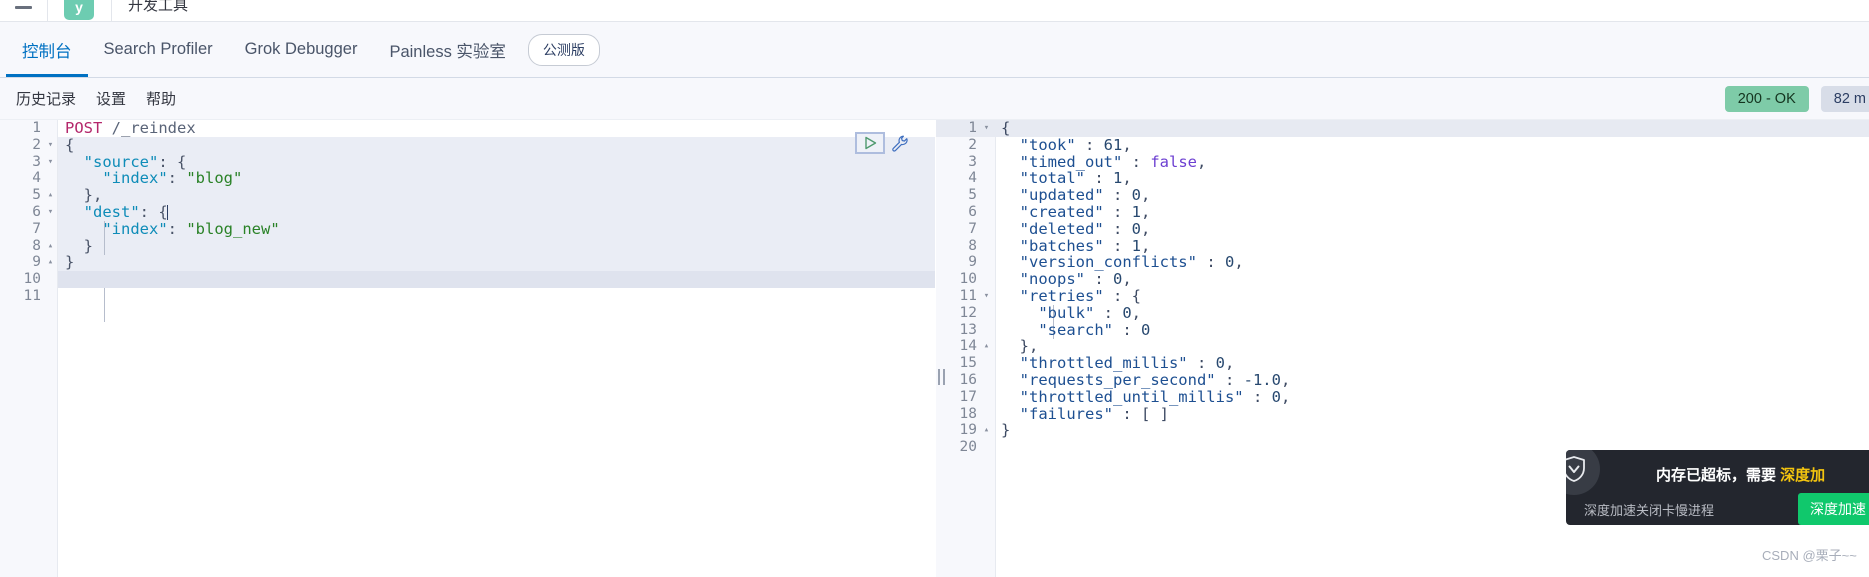  What do you see at coordinates (1402, 413) in the screenshot?
I see `code-line: 18 "failures" : [ ]` at bounding box center [1402, 413].